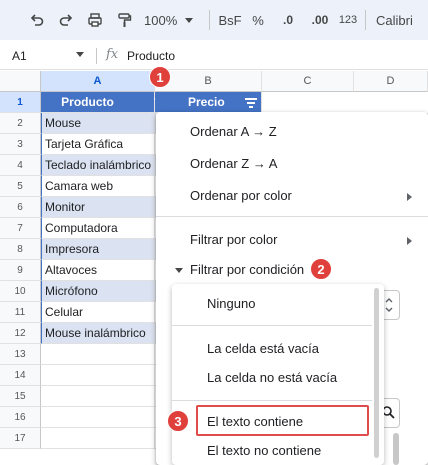 The width and height of the screenshot is (428, 465). I want to click on currency-format-button: BsF, so click(230, 20).